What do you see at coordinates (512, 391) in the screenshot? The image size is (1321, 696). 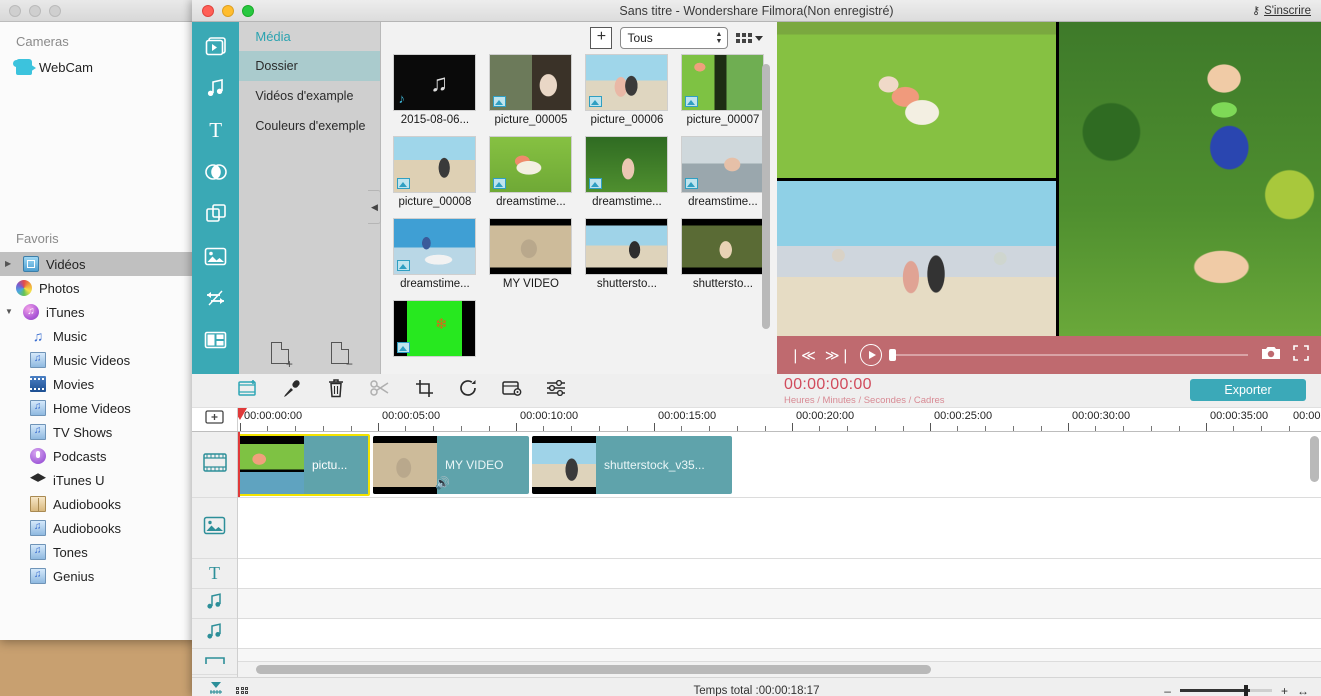 I see `speed-button` at bounding box center [512, 391].